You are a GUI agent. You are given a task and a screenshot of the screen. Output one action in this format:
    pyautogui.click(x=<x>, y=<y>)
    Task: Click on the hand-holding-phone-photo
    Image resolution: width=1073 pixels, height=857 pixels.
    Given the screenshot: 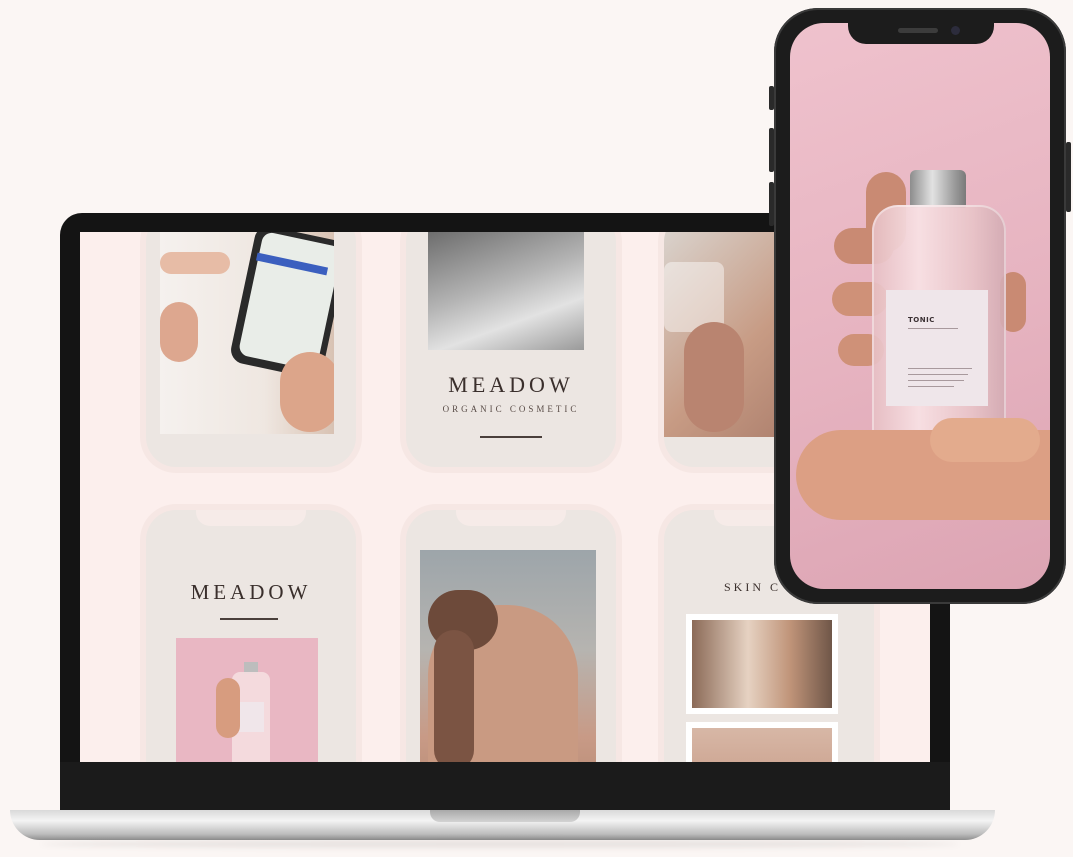 What is the action you would take?
    pyautogui.click(x=247, y=333)
    